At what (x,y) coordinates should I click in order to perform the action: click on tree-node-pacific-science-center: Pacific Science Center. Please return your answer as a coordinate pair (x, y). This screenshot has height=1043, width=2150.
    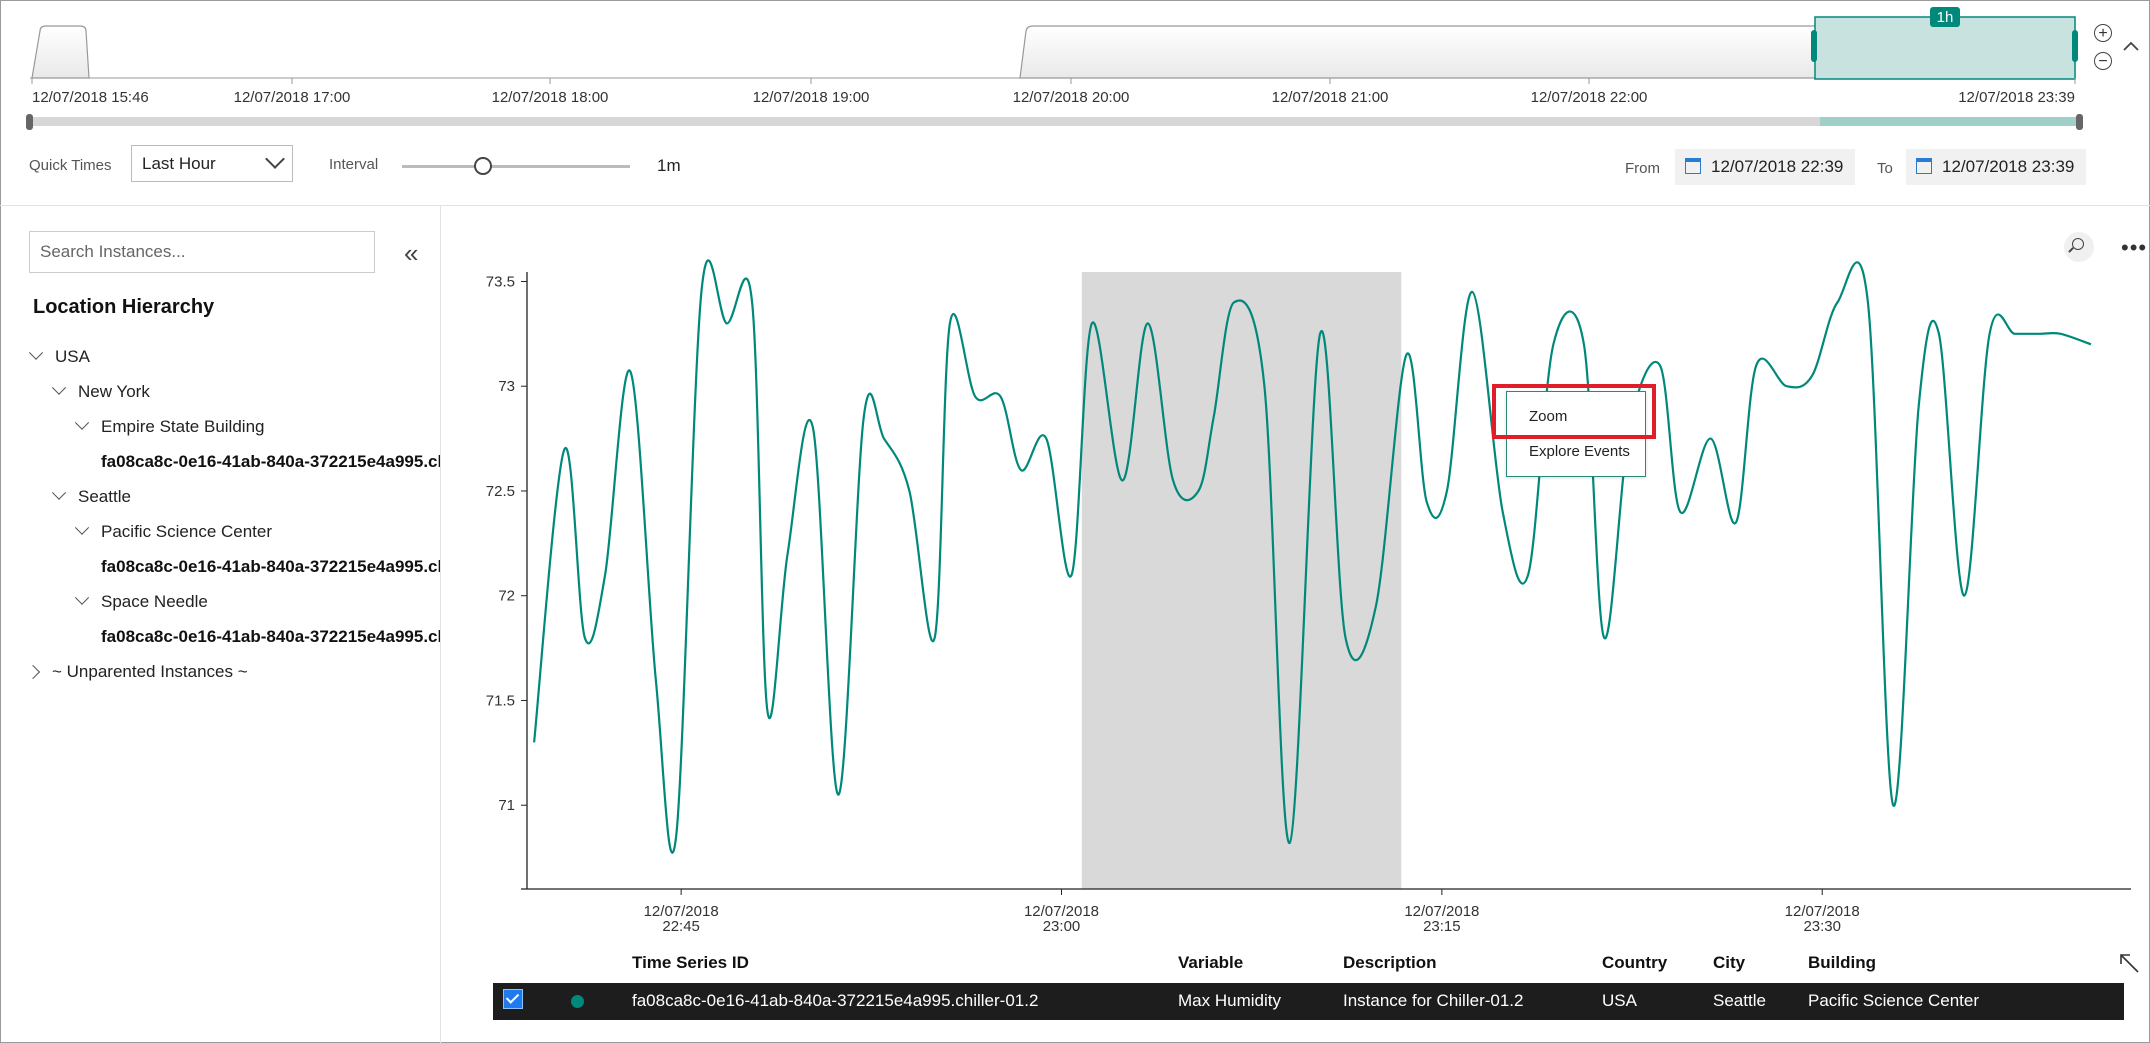
    Looking at the image, I should click on (173, 531).